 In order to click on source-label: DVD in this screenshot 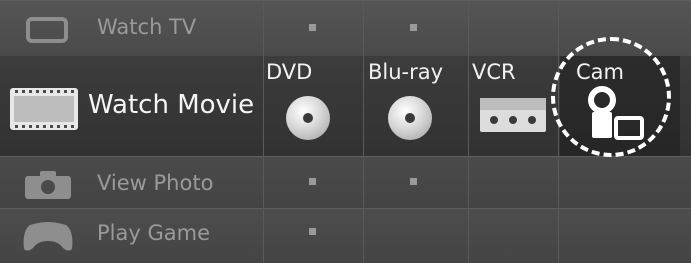, I will do `click(289, 72)`.